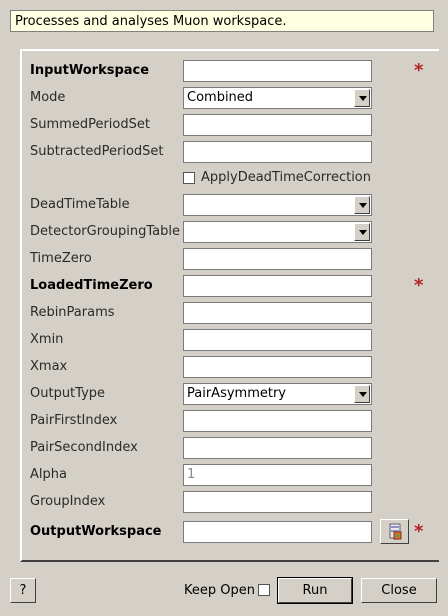 The image size is (448, 616). Describe the element at coordinates (277, 259) in the screenshot. I see `time-zero-field` at that location.